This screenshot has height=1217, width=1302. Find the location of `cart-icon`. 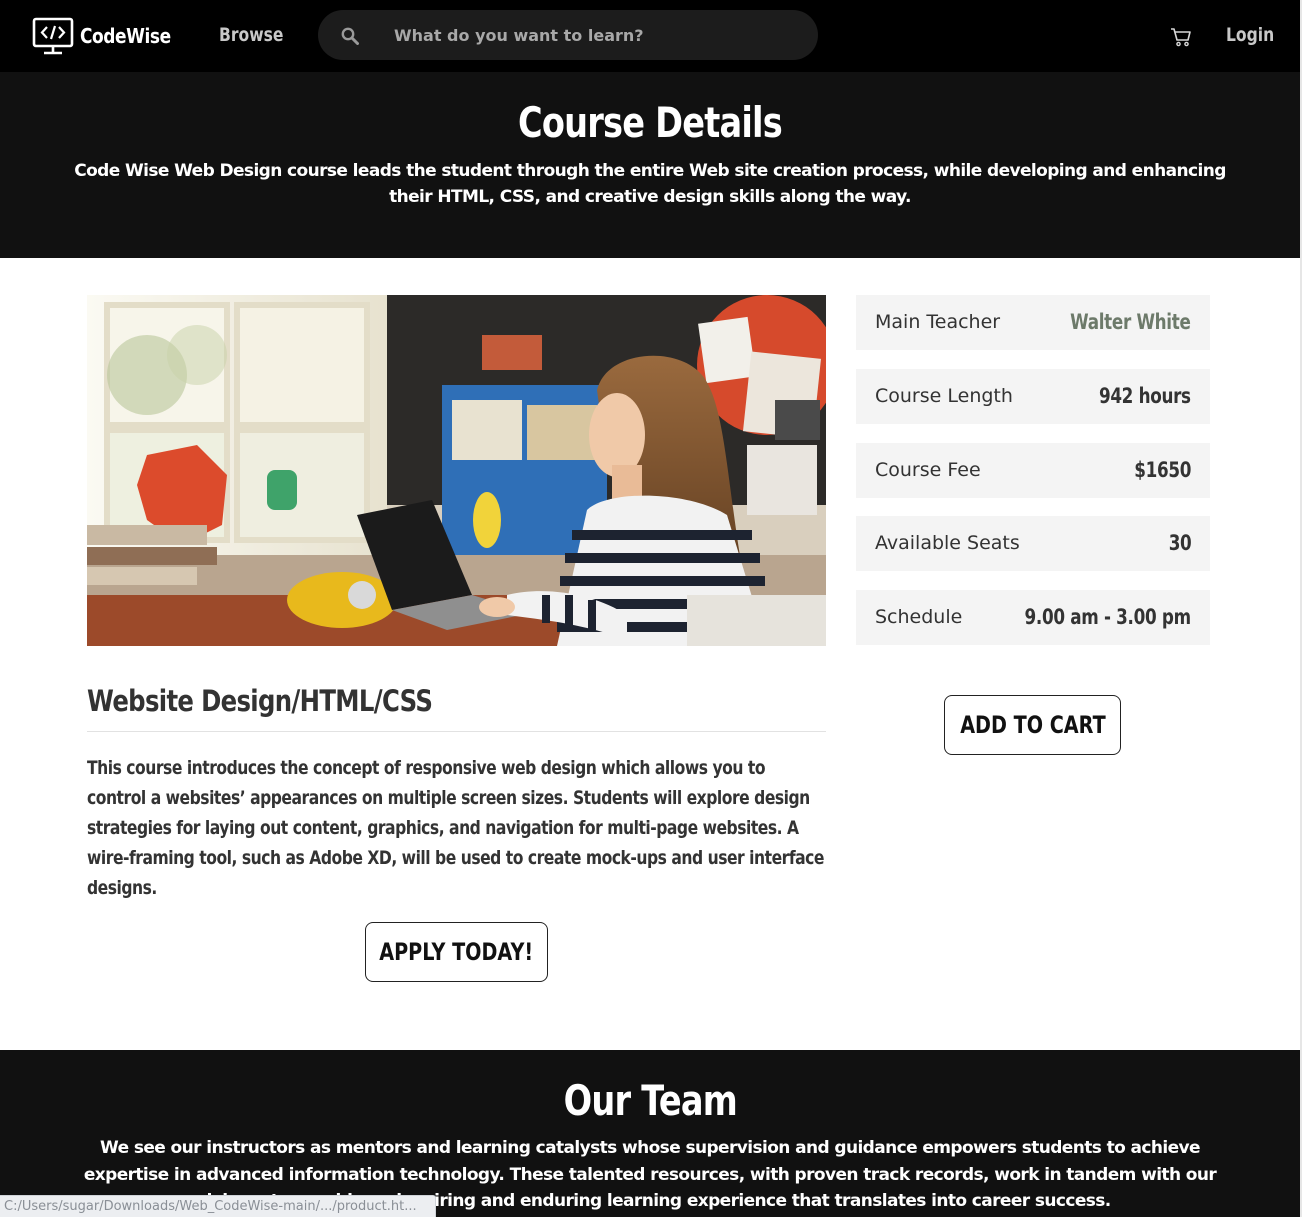

cart-icon is located at coordinates (1181, 37).